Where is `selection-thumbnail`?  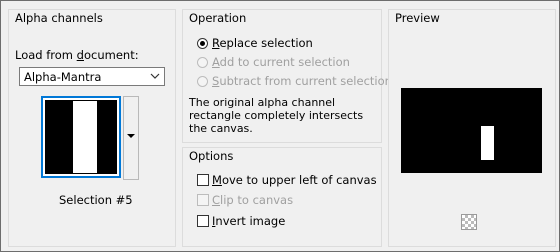 selection-thumbnail is located at coordinates (81, 137).